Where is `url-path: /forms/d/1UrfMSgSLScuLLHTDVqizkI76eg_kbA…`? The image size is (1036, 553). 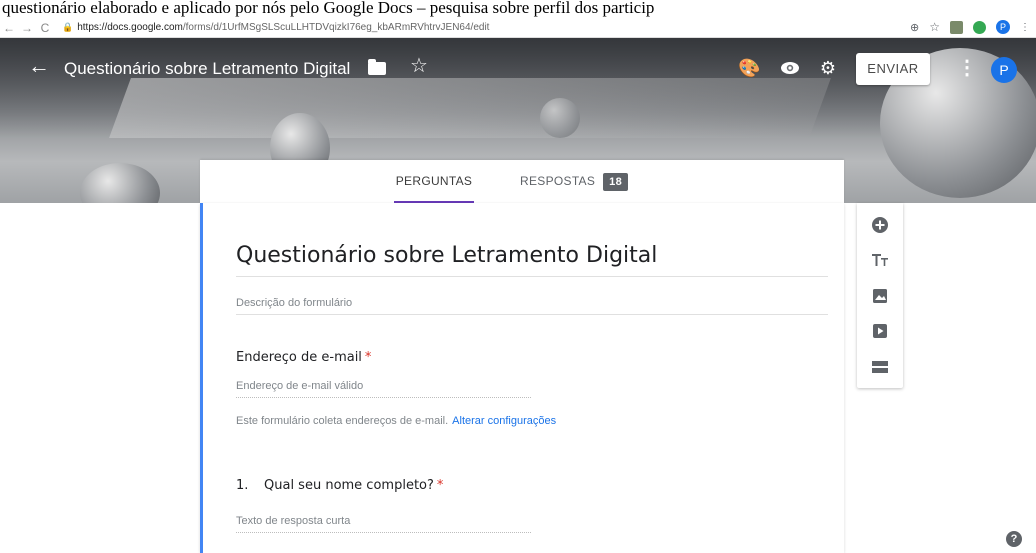 url-path: /forms/d/1UrfMSgSLScuLLHTDVqizkI76eg_kbA… is located at coordinates (336, 27).